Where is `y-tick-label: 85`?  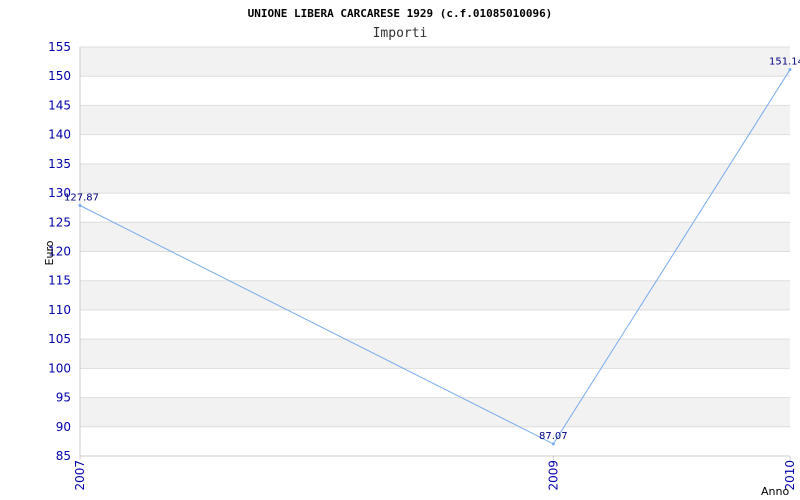 y-tick-label: 85 is located at coordinates (63, 456).